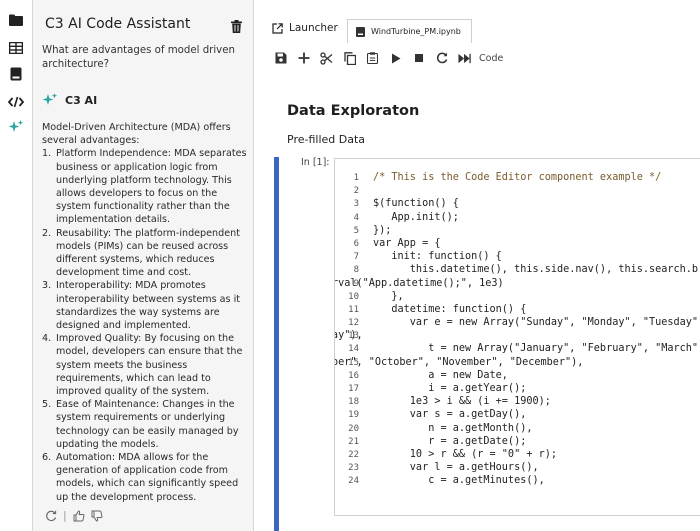 The image size is (700, 531). Describe the element at coordinates (372, 58) in the screenshot. I see `paste-icon` at that location.